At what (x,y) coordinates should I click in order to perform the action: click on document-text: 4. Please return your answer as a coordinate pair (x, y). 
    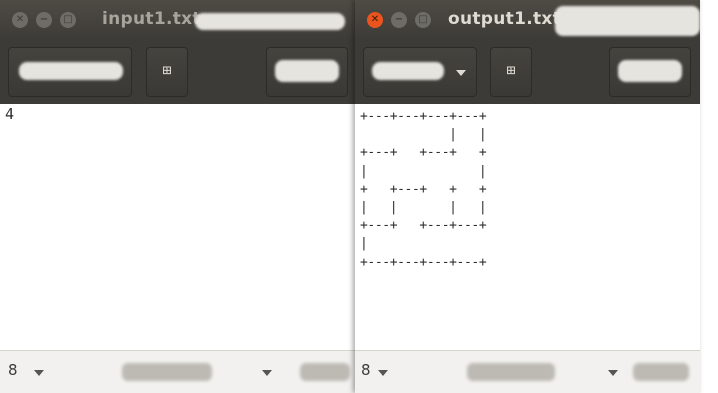
    Looking at the image, I should click on (9, 114).